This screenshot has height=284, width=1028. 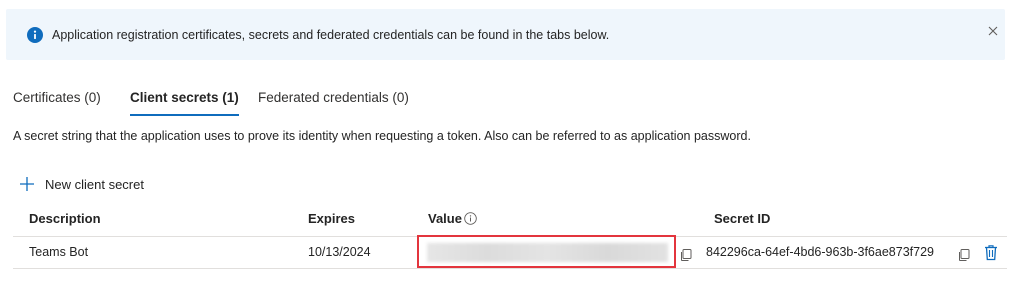 I want to click on tab-client-secrets-label: Client secrets (1), so click(x=184, y=97).